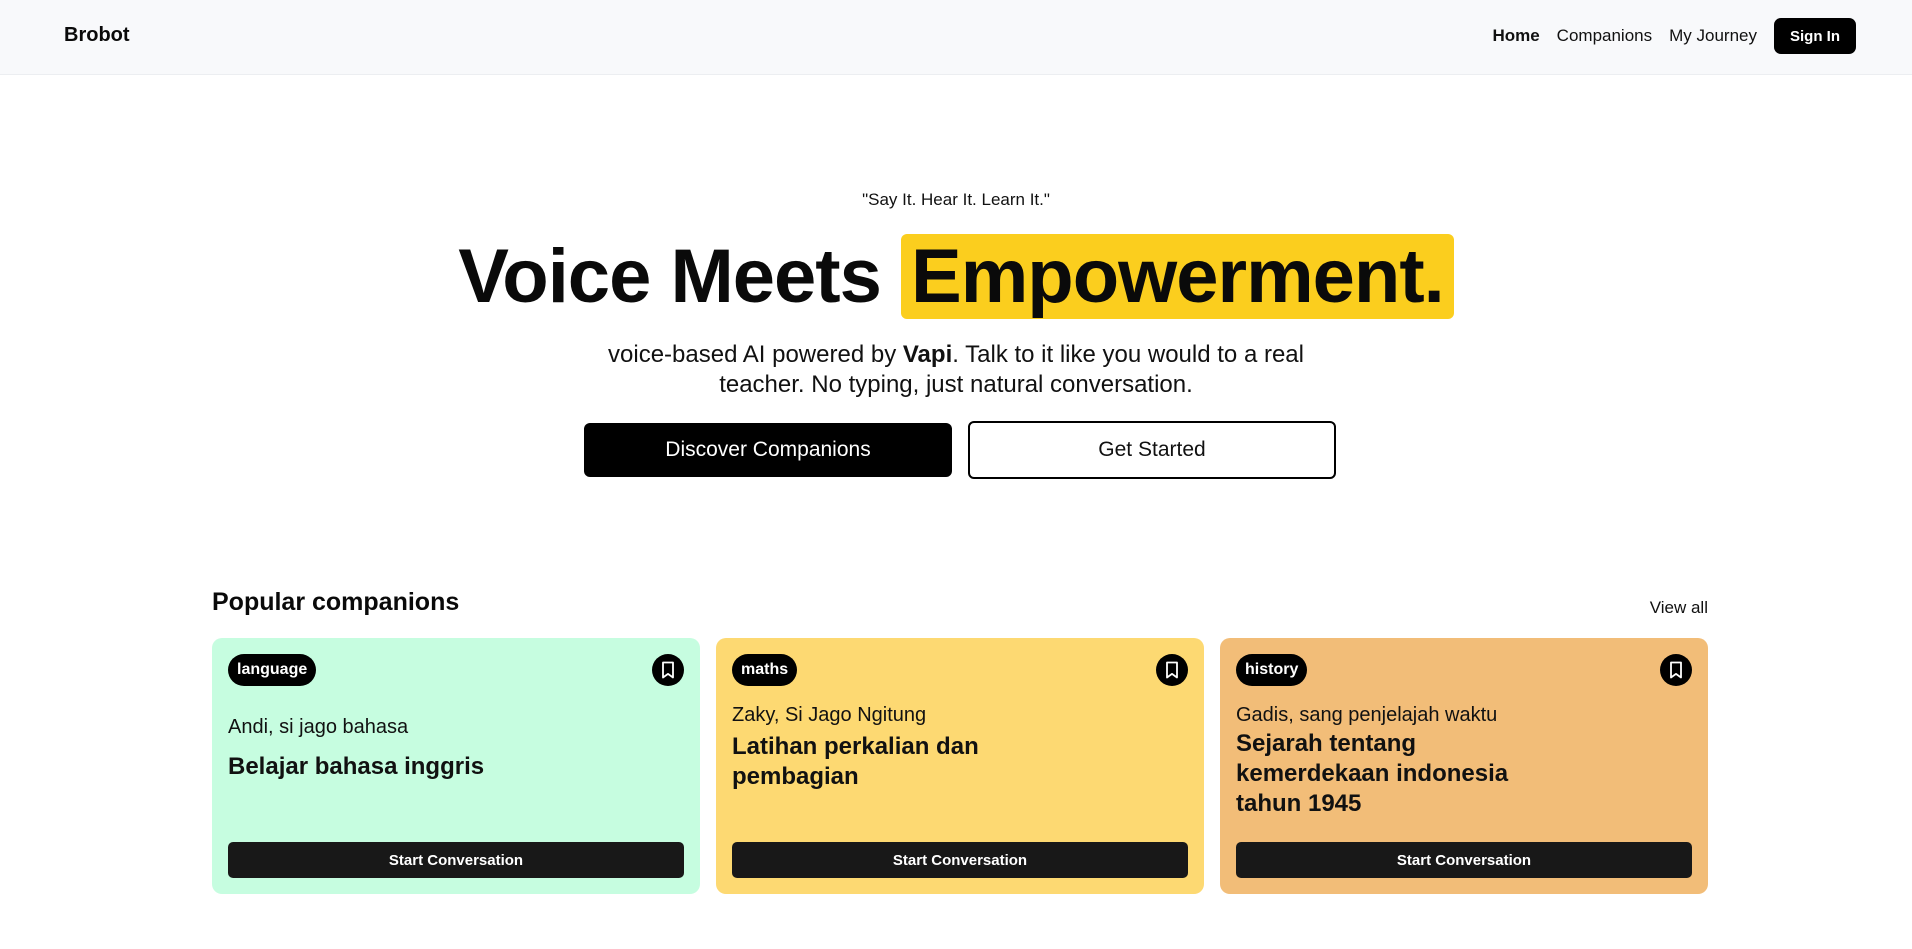 Image resolution: width=1912 pixels, height=949 pixels. I want to click on card-header: language, so click(456, 670).